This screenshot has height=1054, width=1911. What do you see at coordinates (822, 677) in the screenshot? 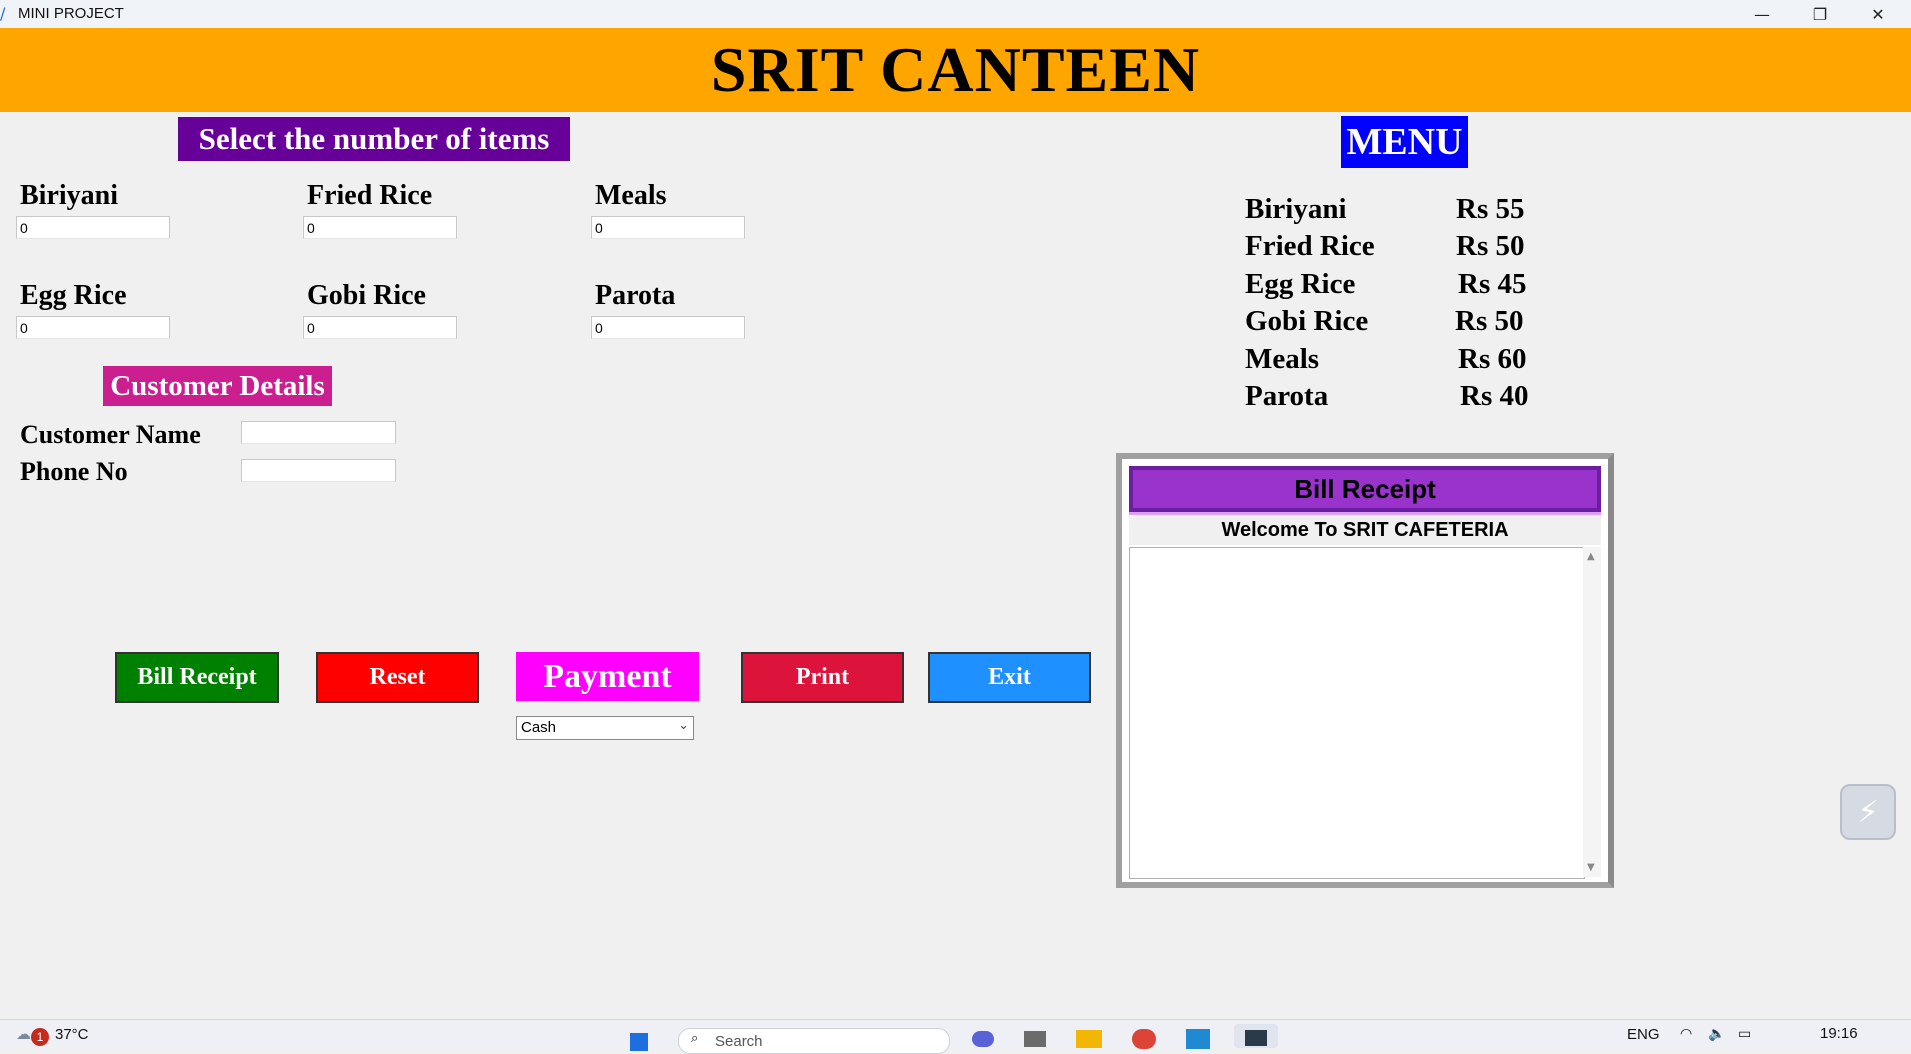
I see `print-button: Print` at bounding box center [822, 677].